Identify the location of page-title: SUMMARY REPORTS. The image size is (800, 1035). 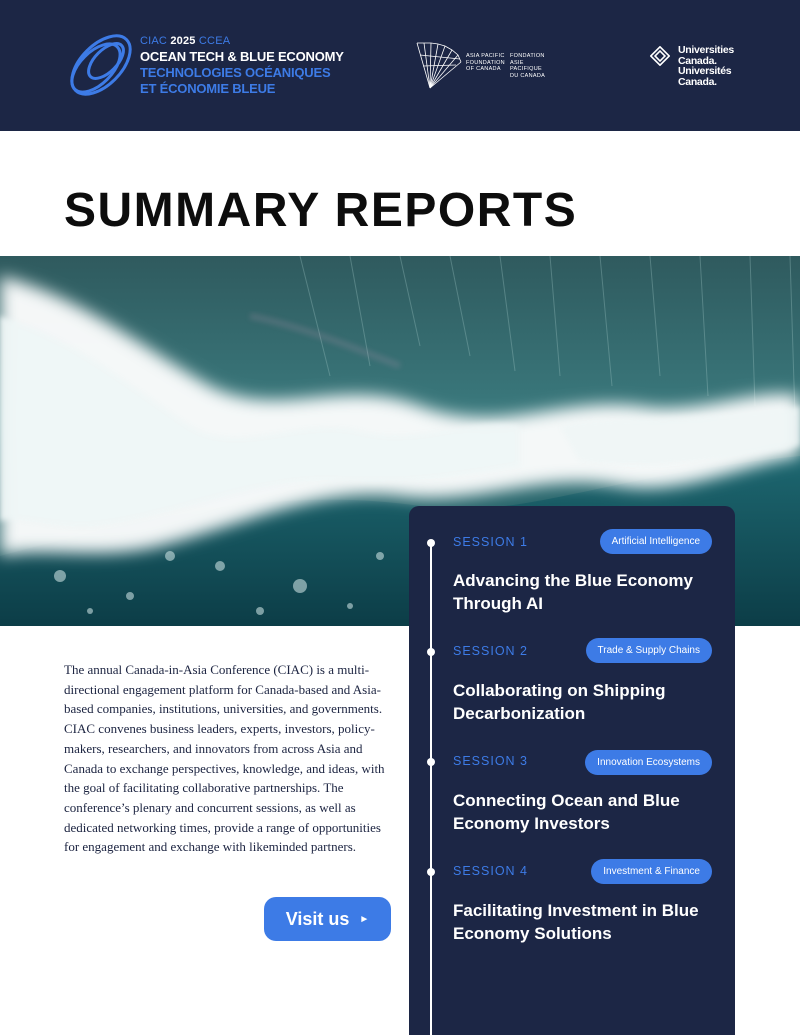
(321, 210).